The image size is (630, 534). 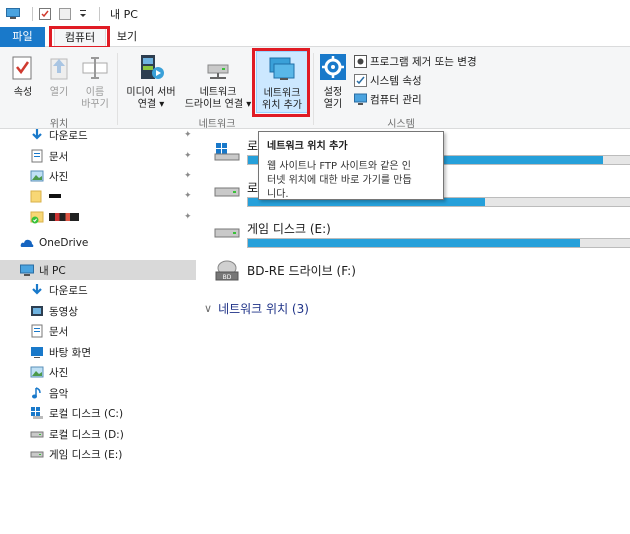 What do you see at coordinates (218, 68) in the screenshot?
I see `map-network-drive-icon` at bounding box center [218, 68].